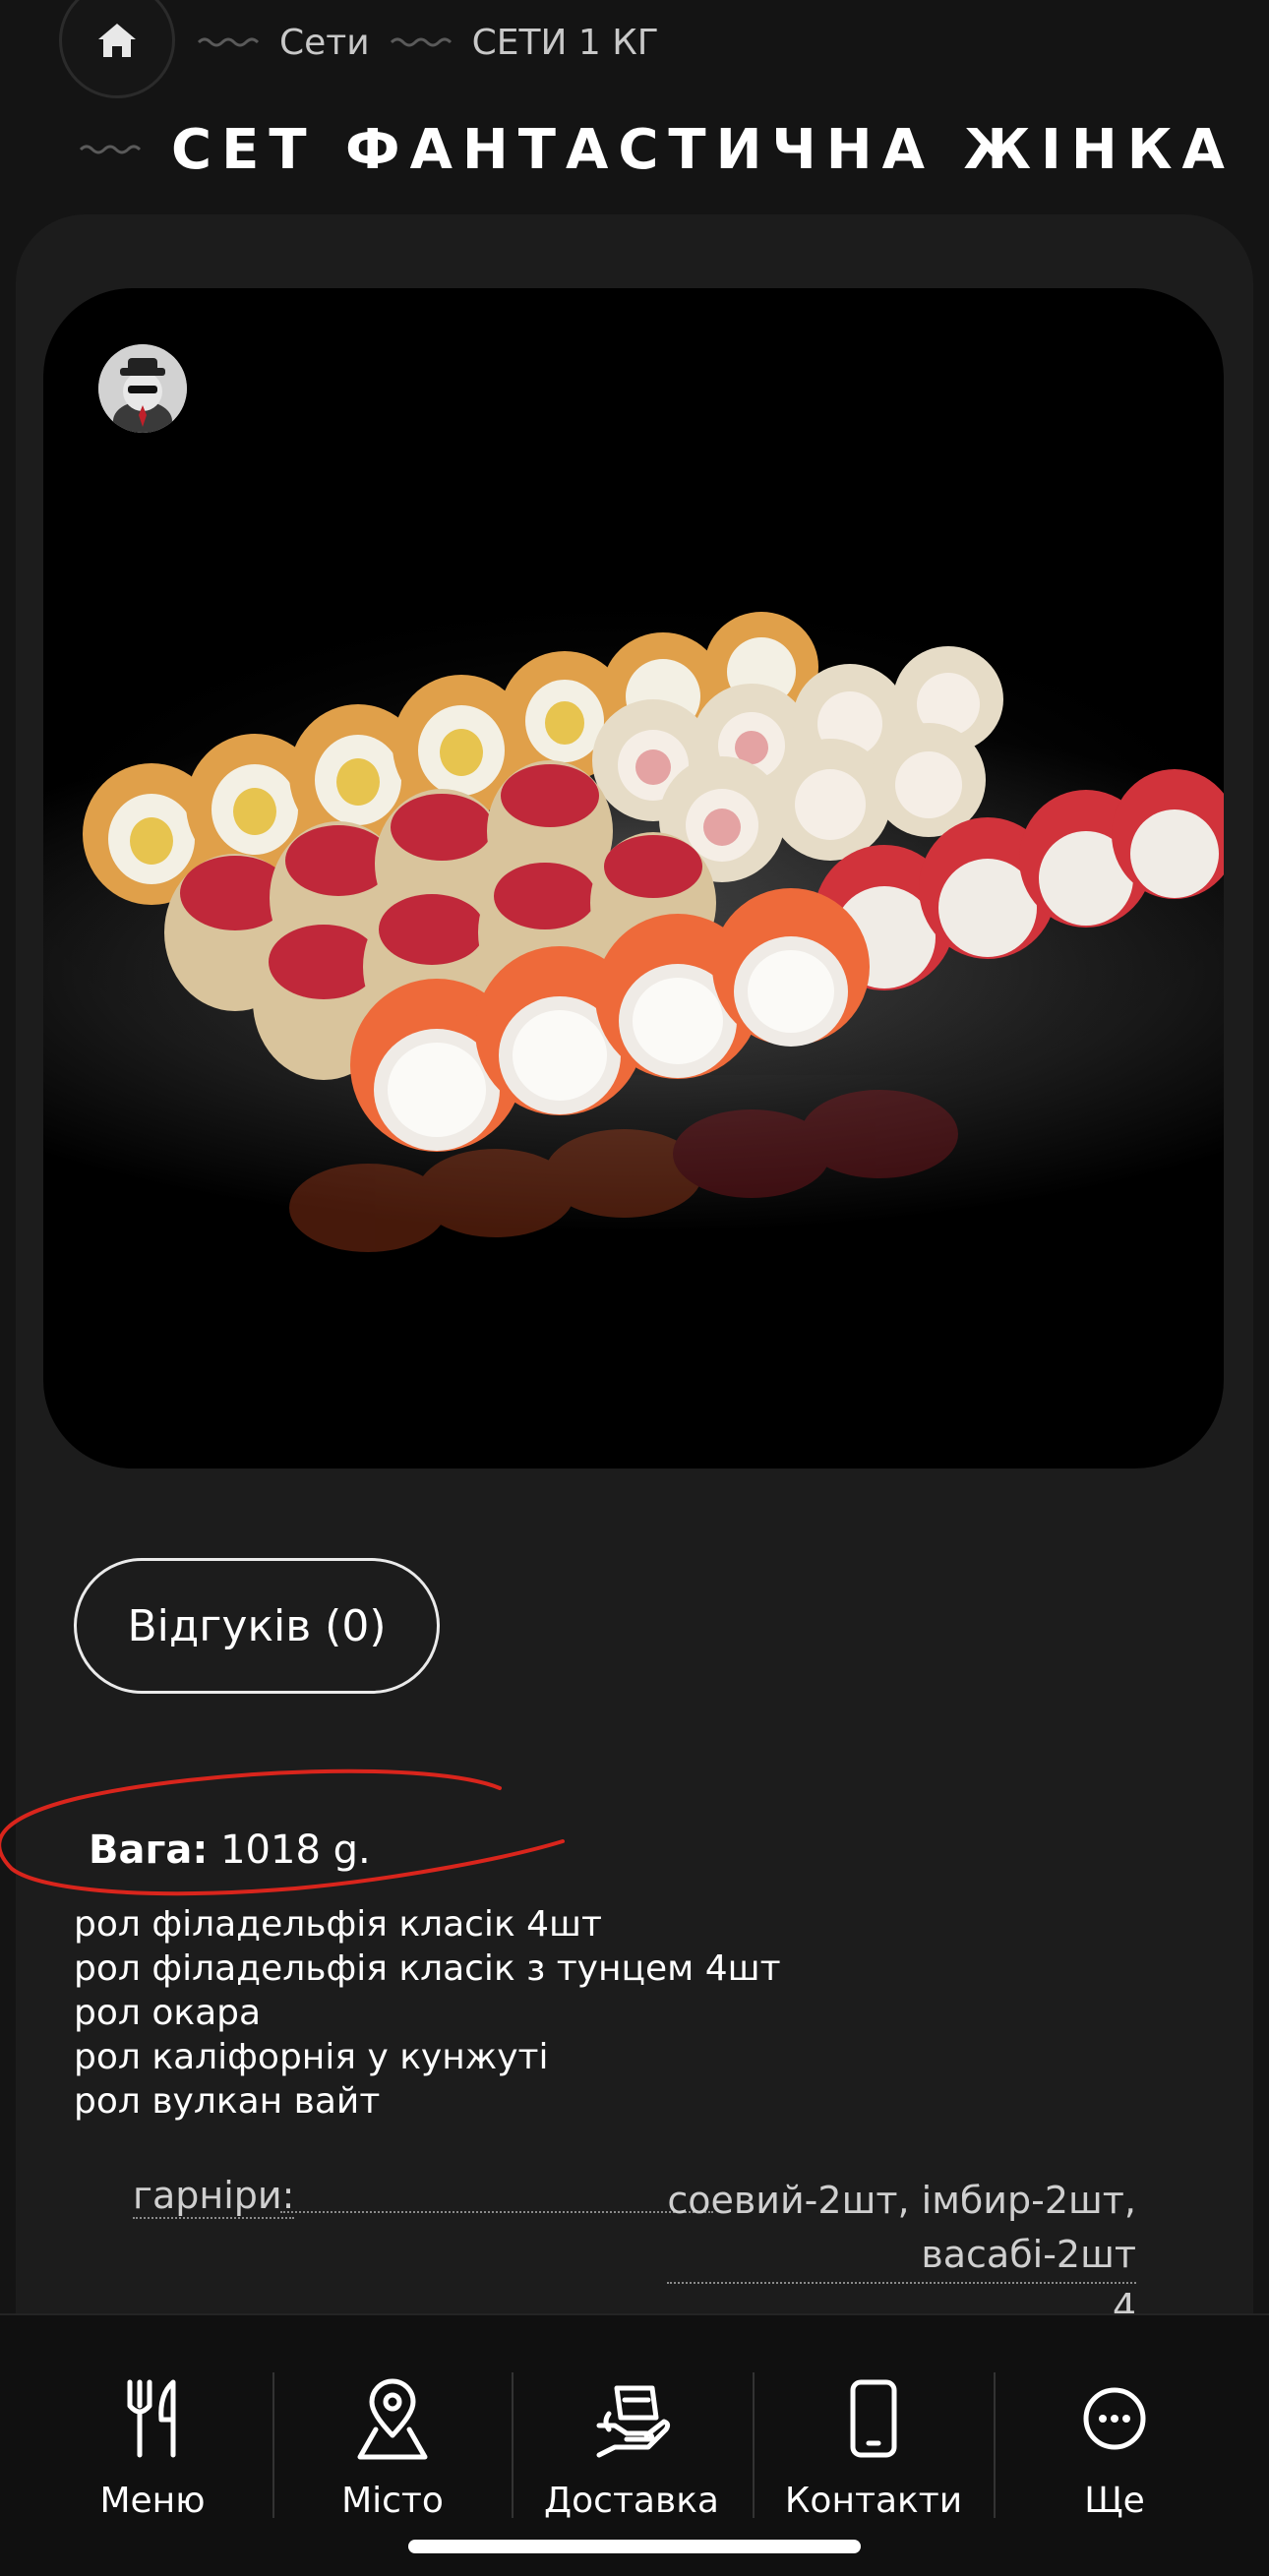 This screenshot has height=2576, width=1269. I want to click on nav-label: Місто, so click(392, 2501).